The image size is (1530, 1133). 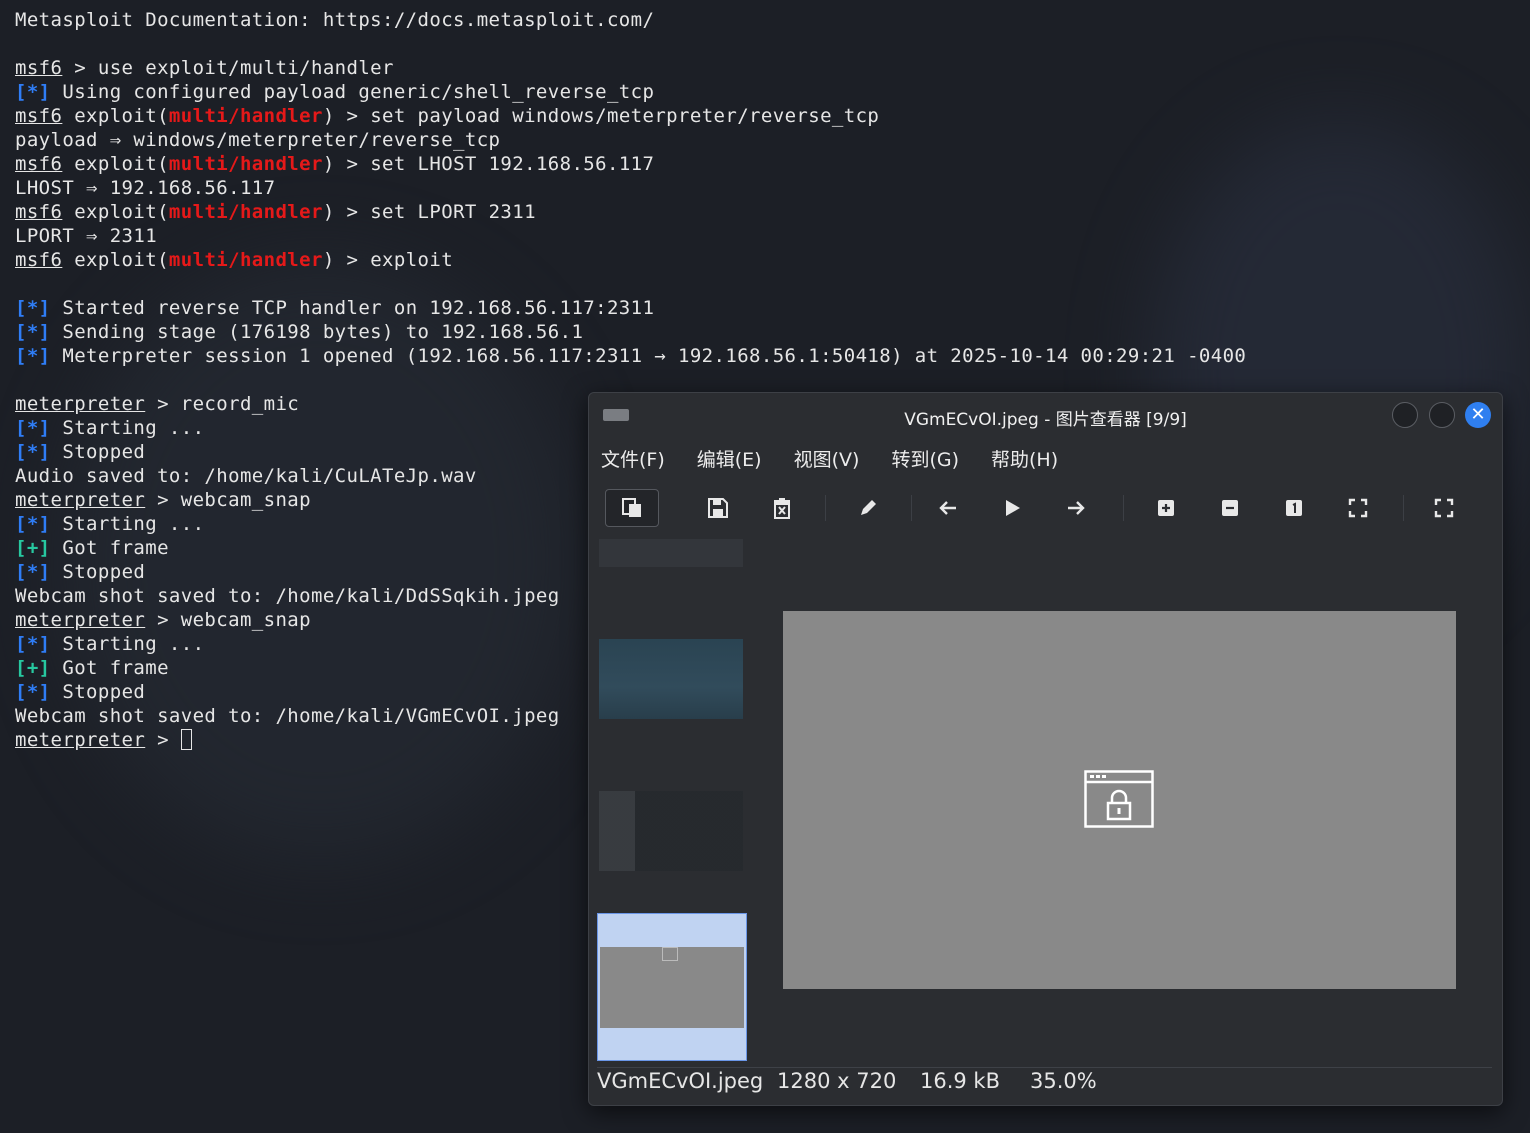 I want to click on open-button, so click(x=632, y=508).